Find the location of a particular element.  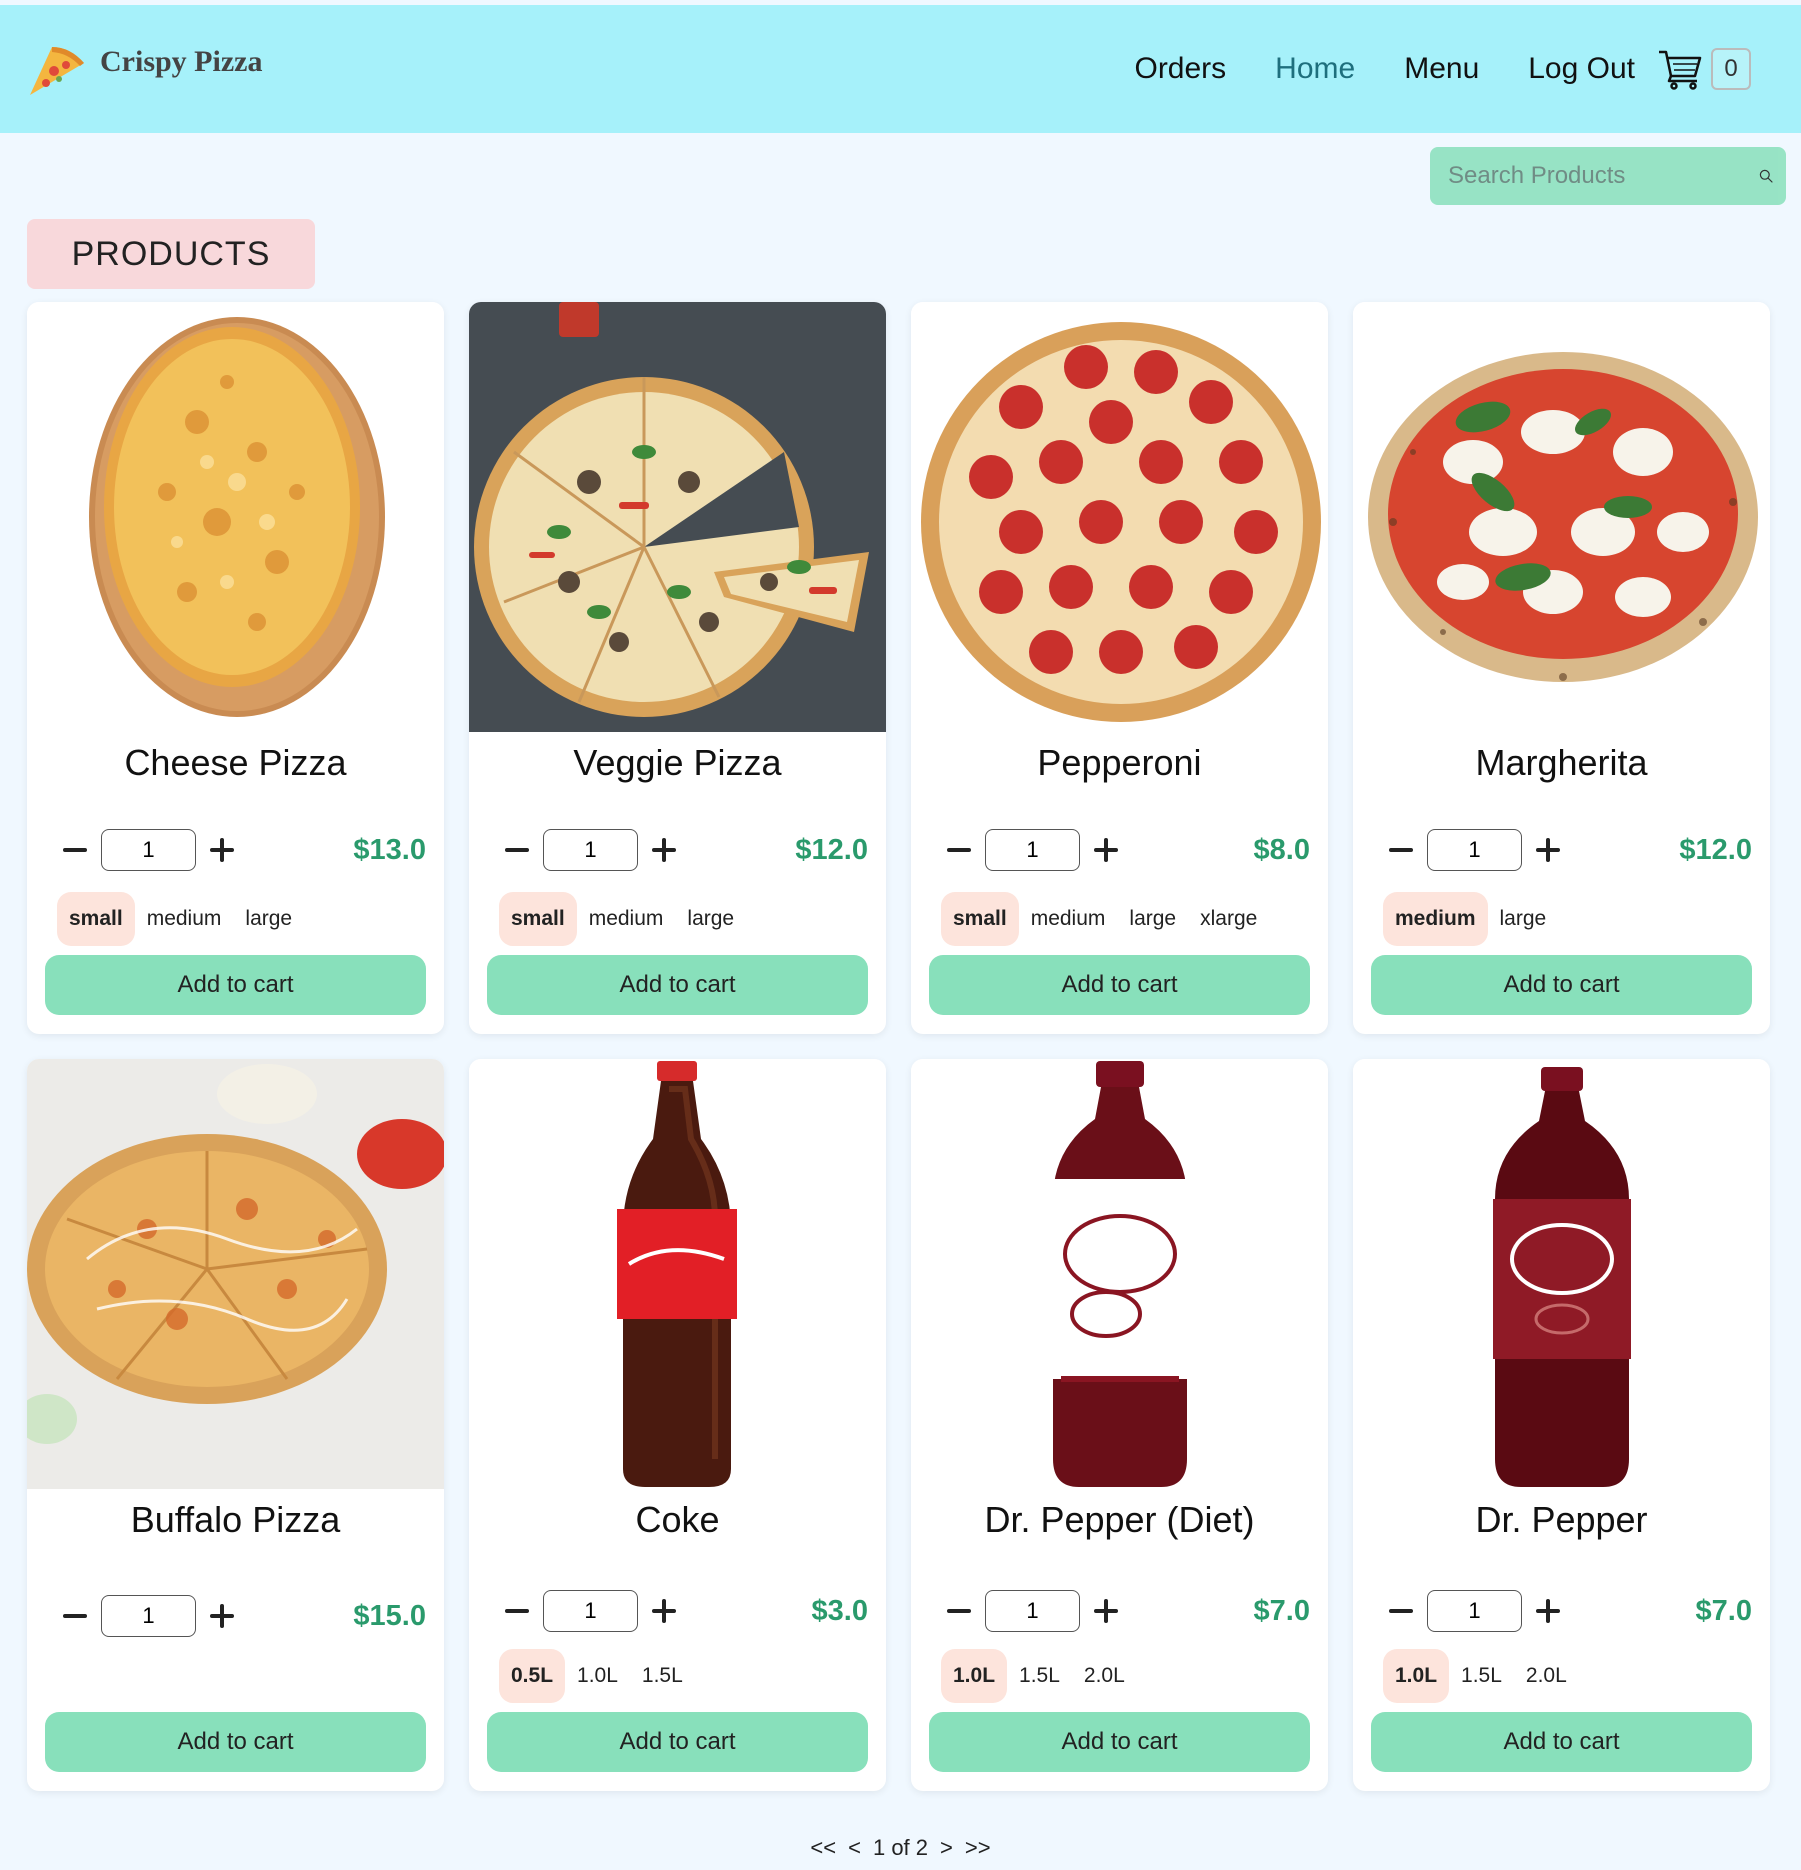

size-options: 1.0L 1.5L 2.0L is located at coordinates (1481, 1676).